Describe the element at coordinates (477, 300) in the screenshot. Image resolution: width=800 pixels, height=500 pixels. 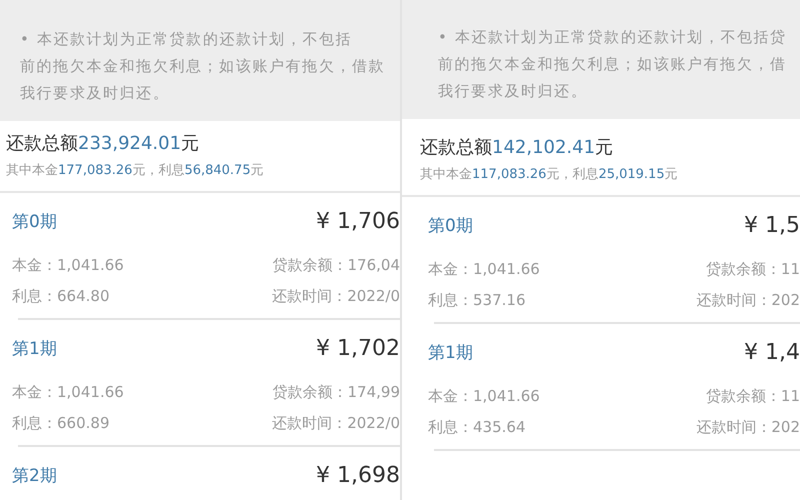
I see `interest-text: 利息：537.16` at that location.